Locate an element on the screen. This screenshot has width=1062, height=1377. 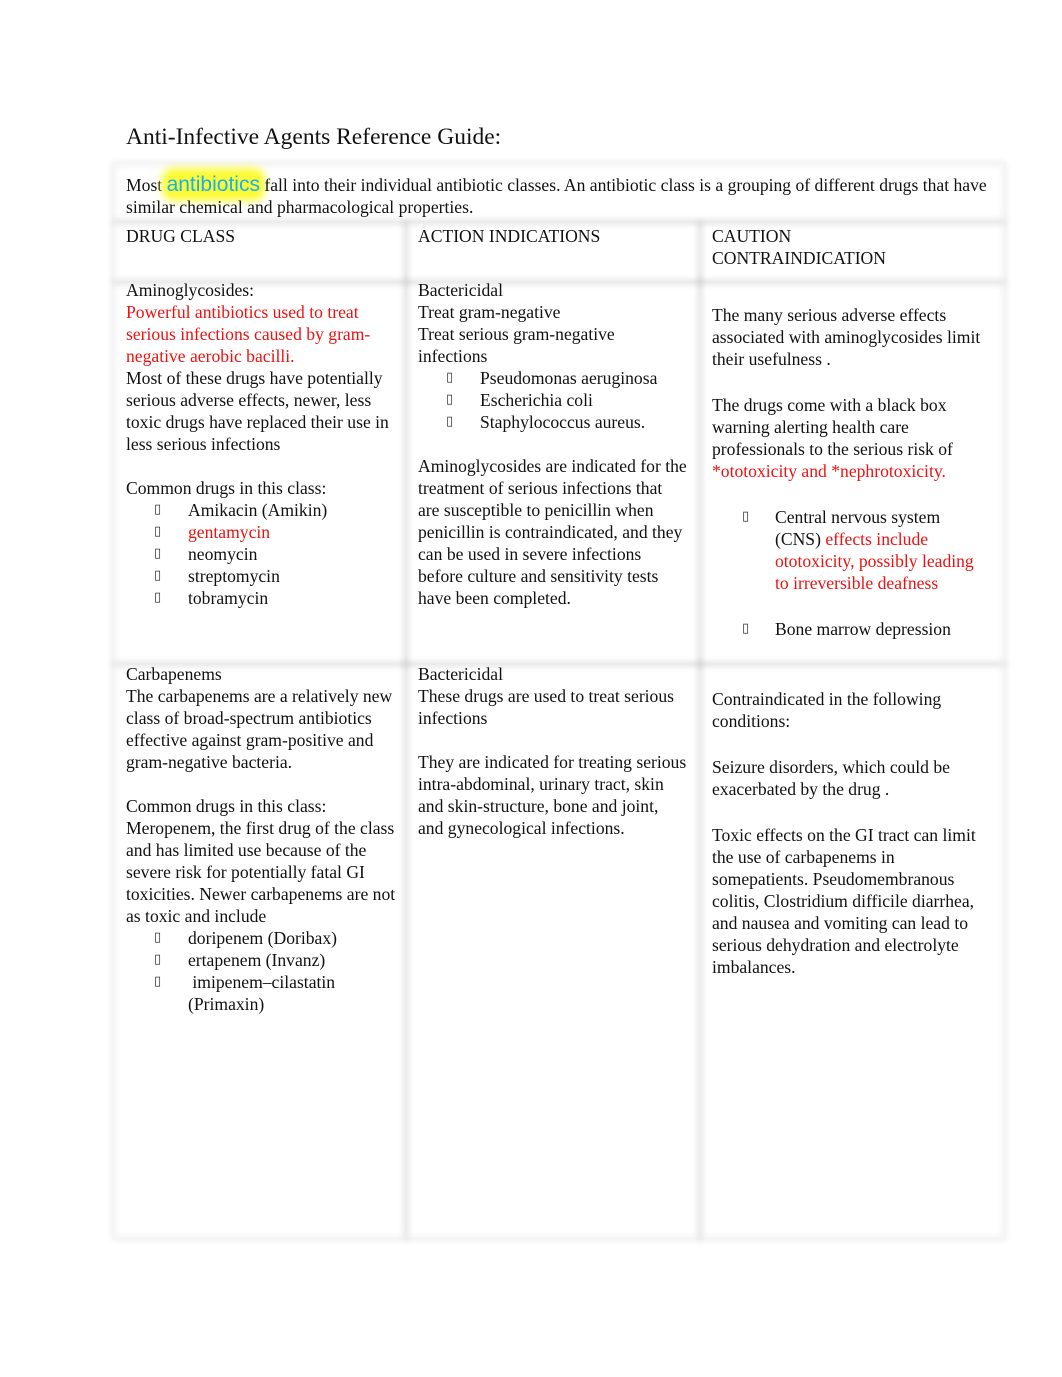
header-action-indications: ACTION INDICATIONS is located at coordinates (509, 236).